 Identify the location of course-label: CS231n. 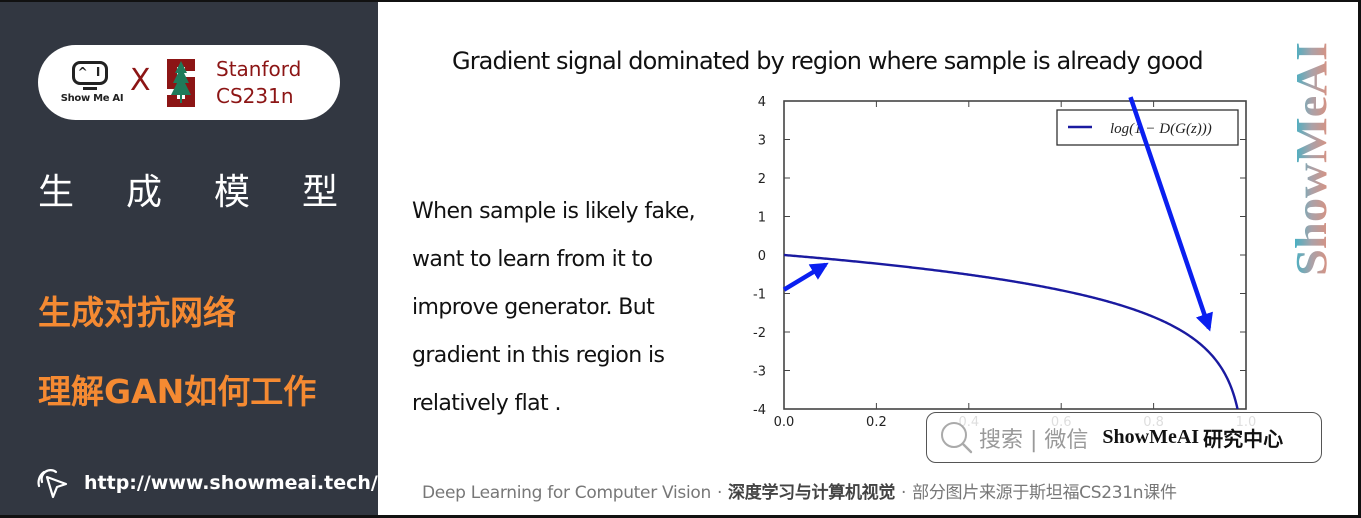
(255, 96).